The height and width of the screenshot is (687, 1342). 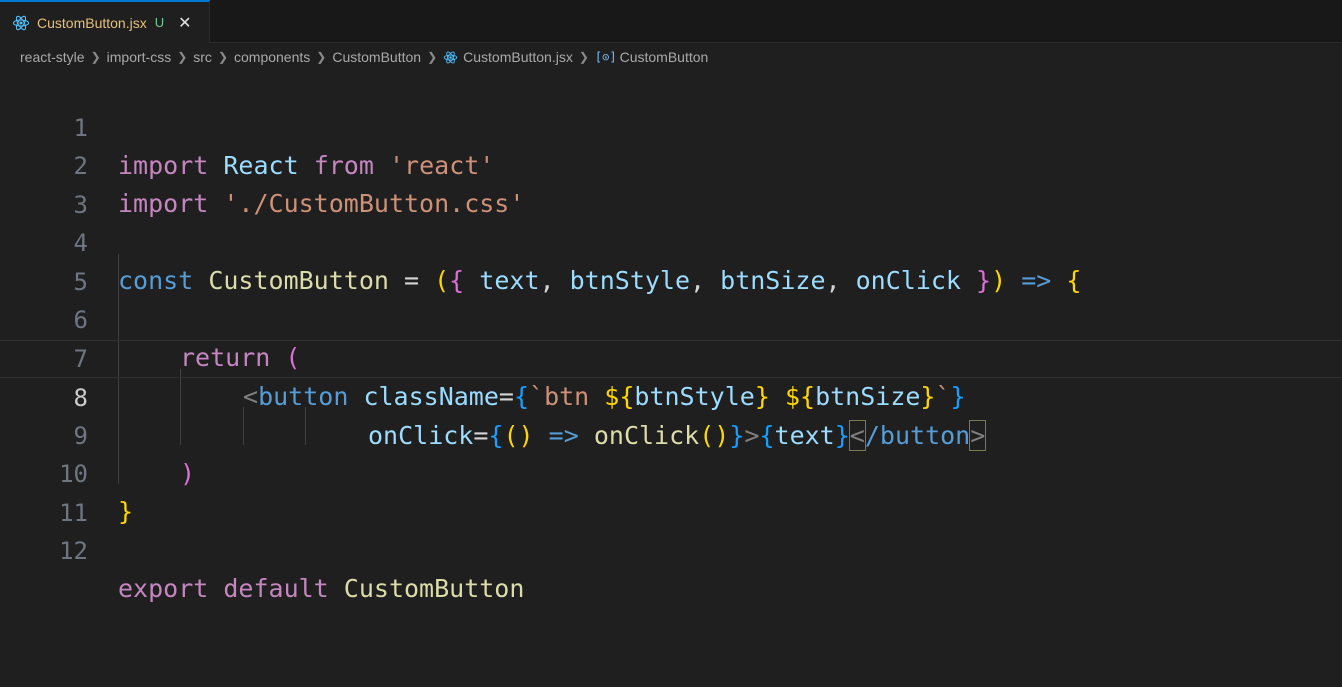 I want to click on breadcrumb-item: components, so click(x=272, y=57).